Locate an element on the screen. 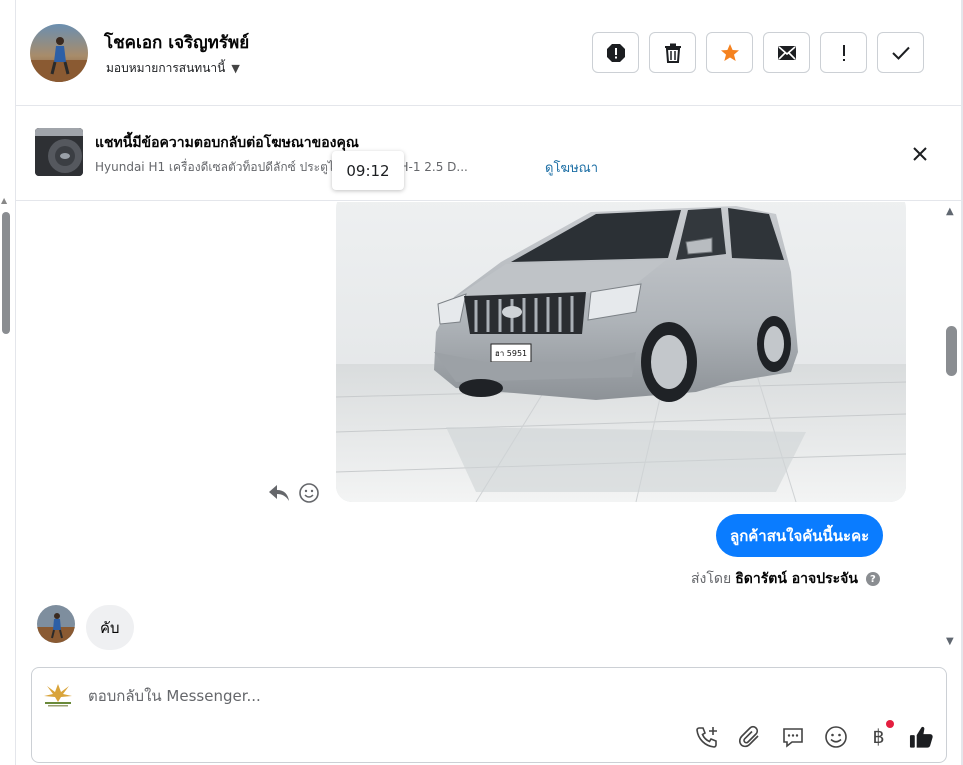  mark-done-button is located at coordinates (900, 52).